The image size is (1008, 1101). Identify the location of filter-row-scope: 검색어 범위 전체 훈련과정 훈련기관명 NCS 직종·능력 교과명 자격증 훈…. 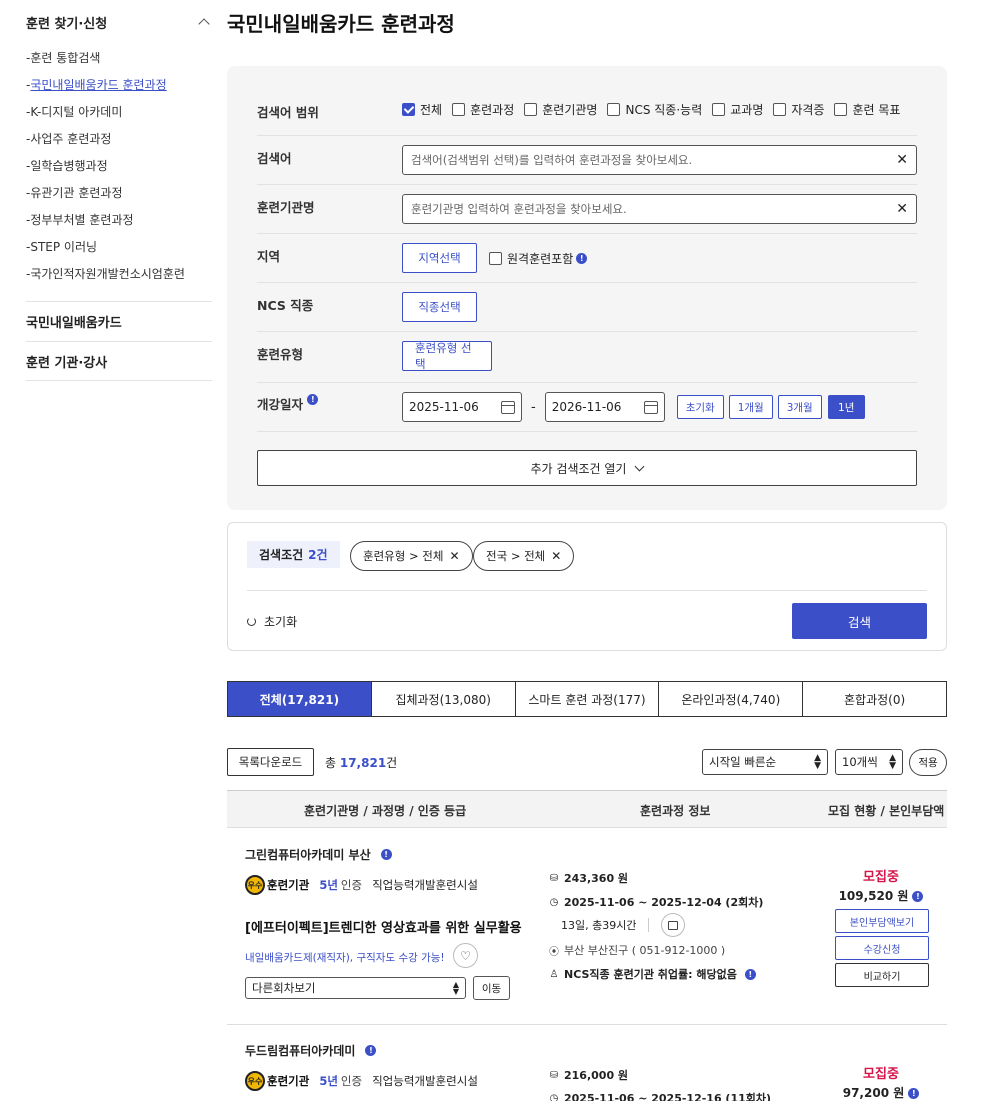
(587, 101).